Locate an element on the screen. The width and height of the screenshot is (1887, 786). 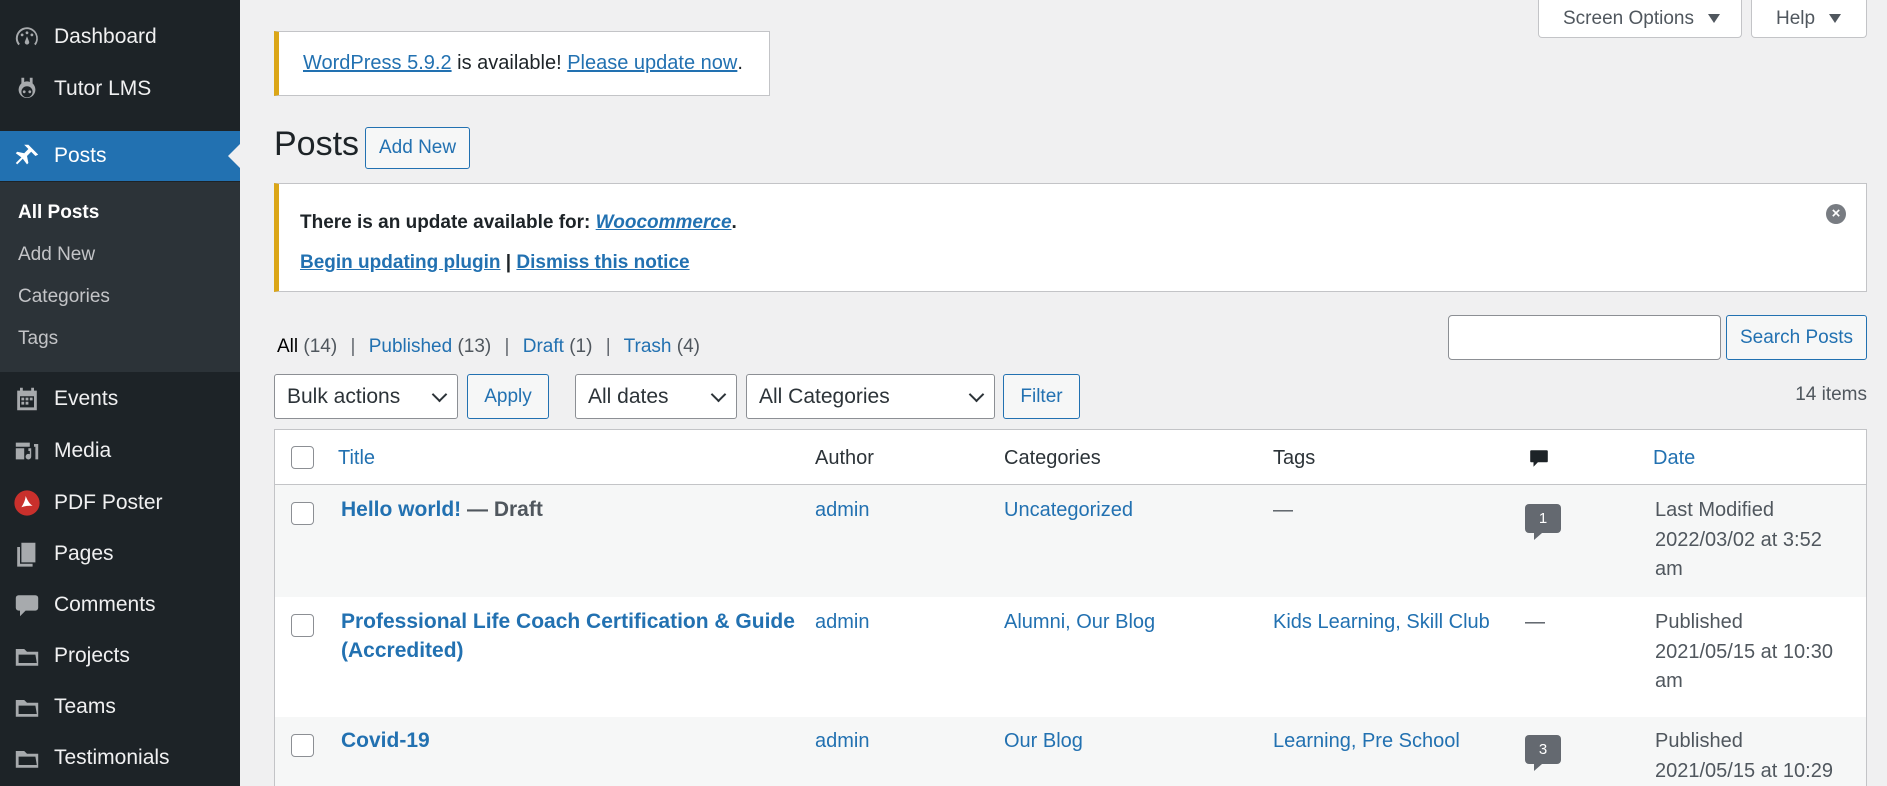
tutor-icon is located at coordinates (27, 89).